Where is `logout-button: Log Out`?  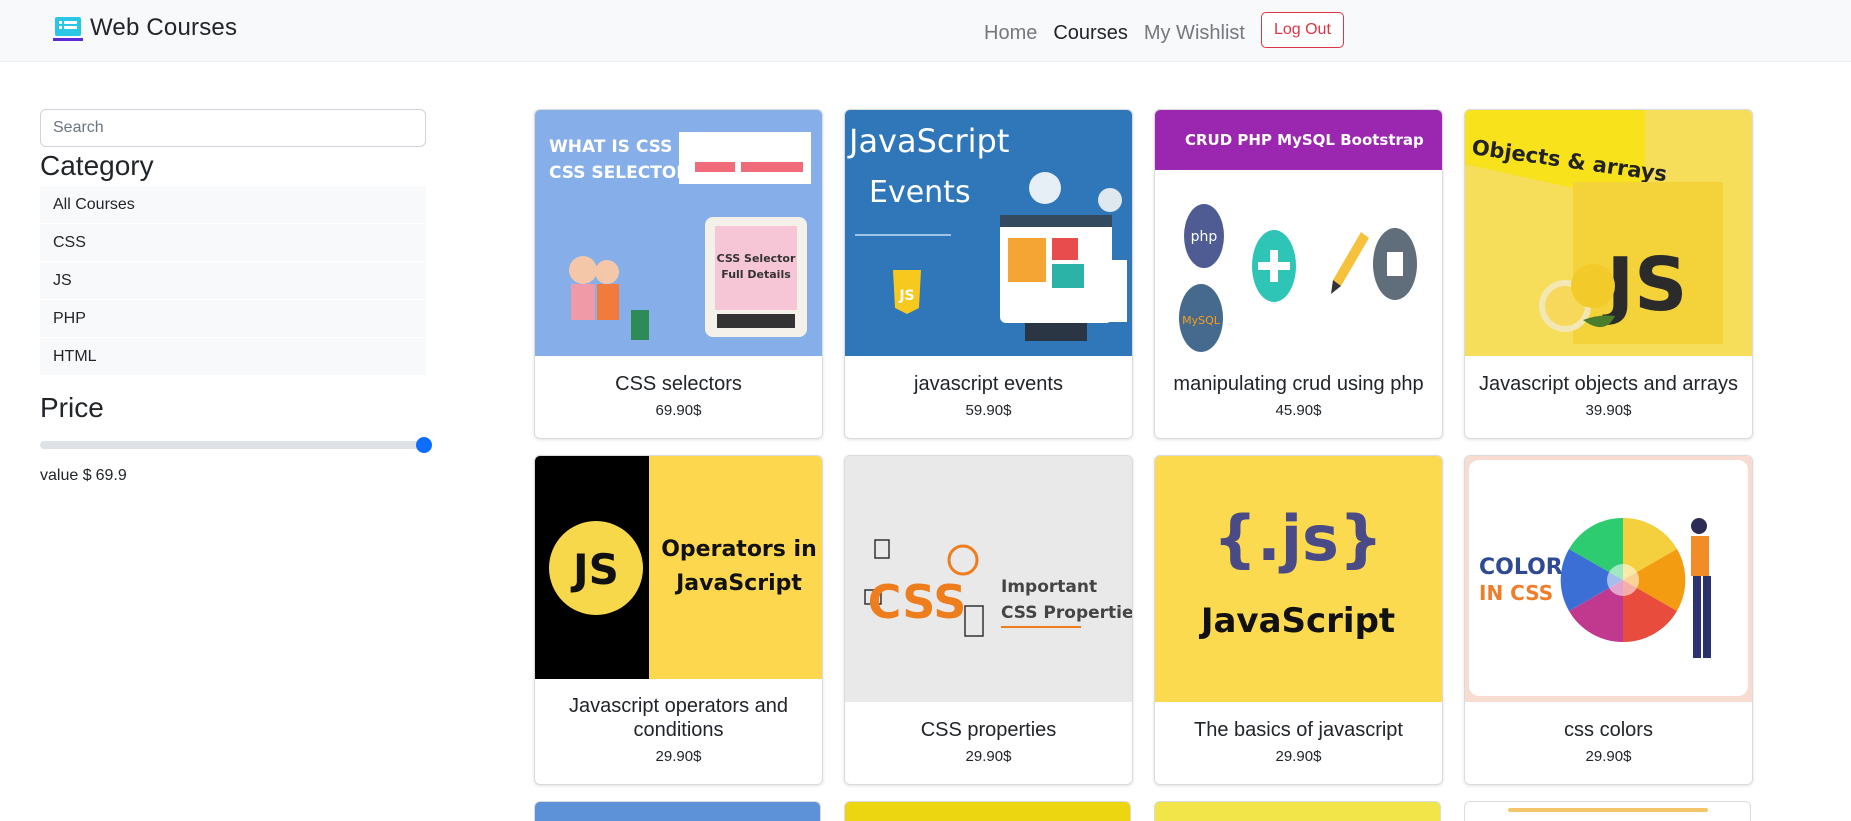 logout-button: Log Out is located at coordinates (1302, 30).